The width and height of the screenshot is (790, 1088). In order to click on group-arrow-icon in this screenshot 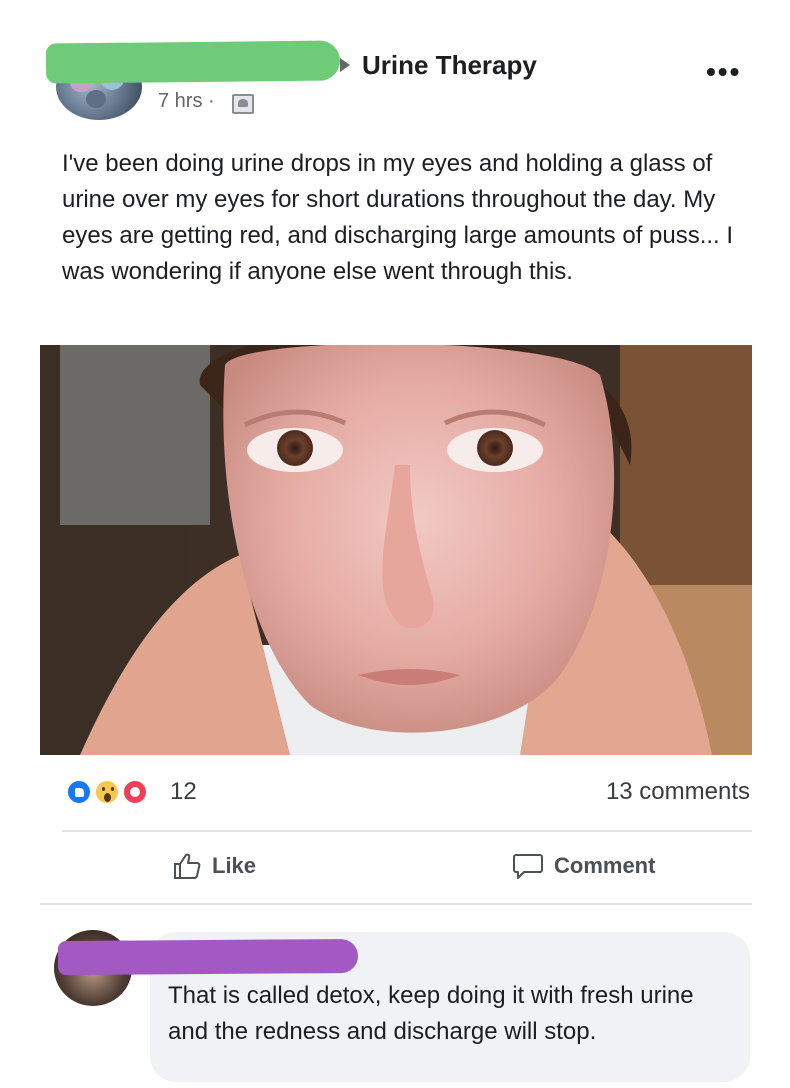, I will do `click(345, 65)`.